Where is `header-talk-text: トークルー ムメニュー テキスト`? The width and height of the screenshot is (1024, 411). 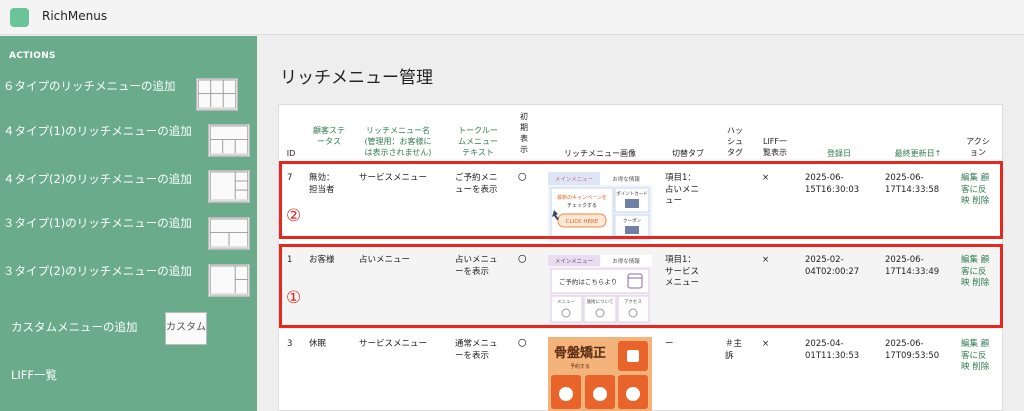 header-talk-text: トークルー ムメニュー テキスト is located at coordinates (478, 141).